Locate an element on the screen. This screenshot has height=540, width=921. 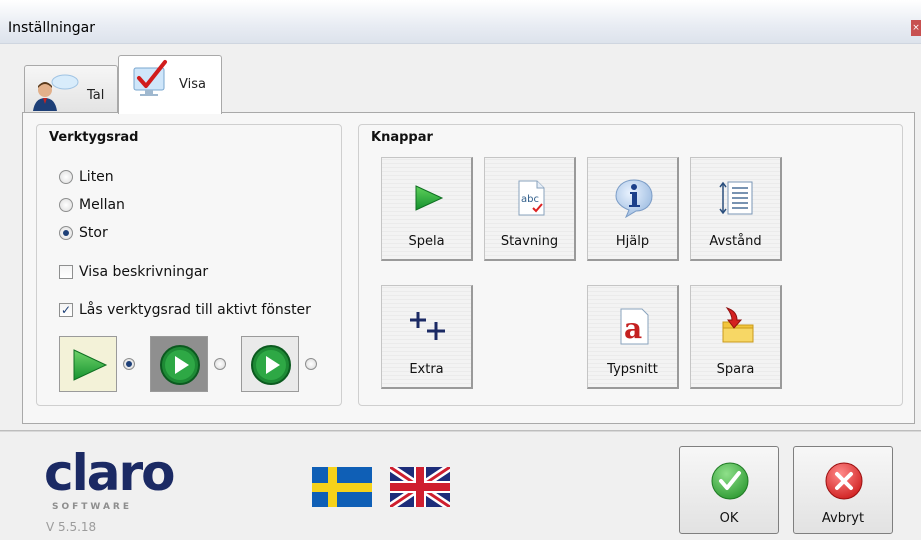
line-spacing-icon is located at coordinates (736, 198).